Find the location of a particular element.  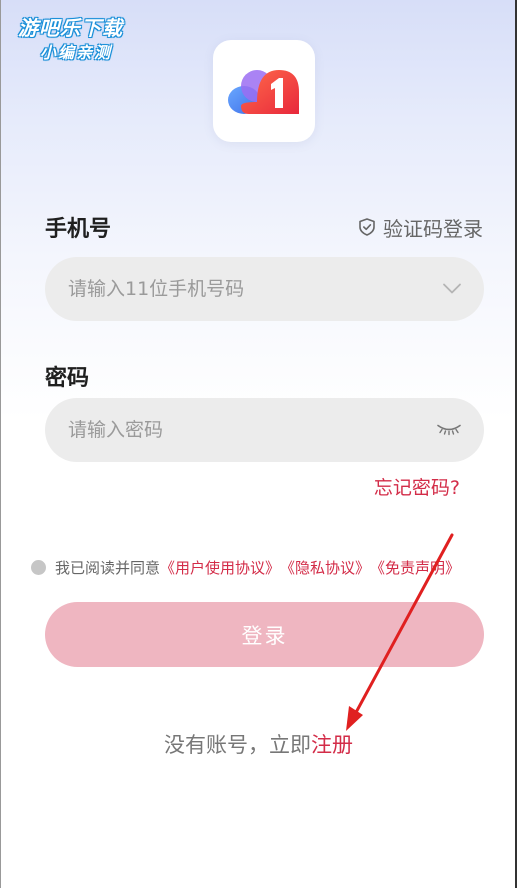

forgot-password-link: 忘记密码? is located at coordinates (417, 486).